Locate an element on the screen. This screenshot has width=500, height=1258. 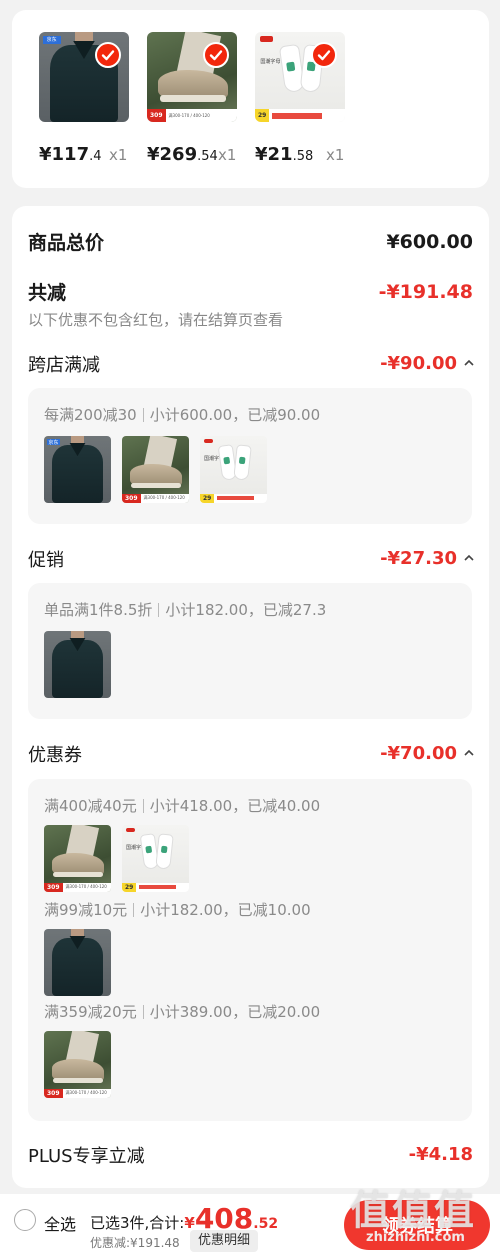
plus-label: PLUS专享立减 is located at coordinates (86, 1156).